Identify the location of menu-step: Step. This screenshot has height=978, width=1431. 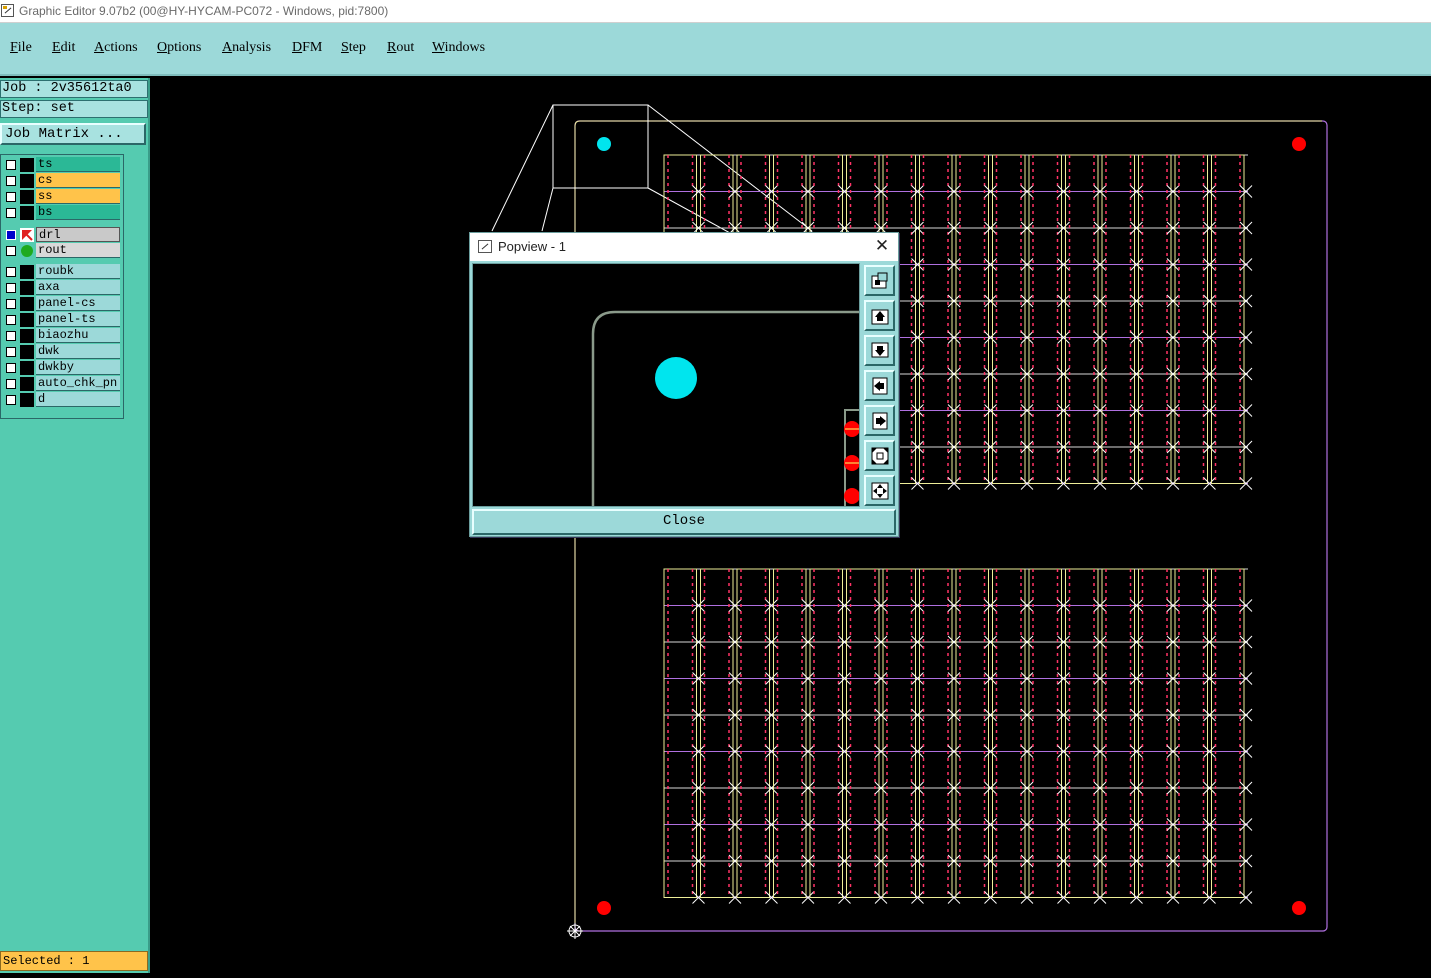
(353, 48).